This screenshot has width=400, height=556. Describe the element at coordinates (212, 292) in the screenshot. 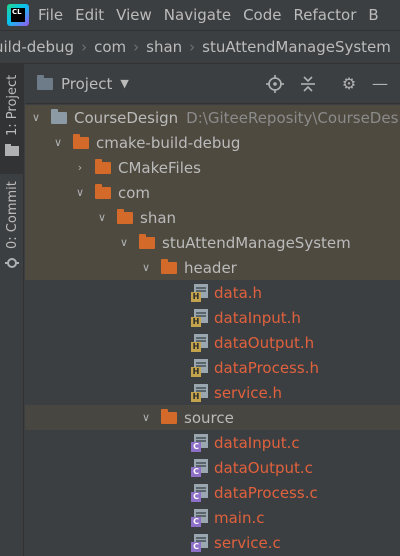

I see `tree-file-data-h: H data.h` at that location.